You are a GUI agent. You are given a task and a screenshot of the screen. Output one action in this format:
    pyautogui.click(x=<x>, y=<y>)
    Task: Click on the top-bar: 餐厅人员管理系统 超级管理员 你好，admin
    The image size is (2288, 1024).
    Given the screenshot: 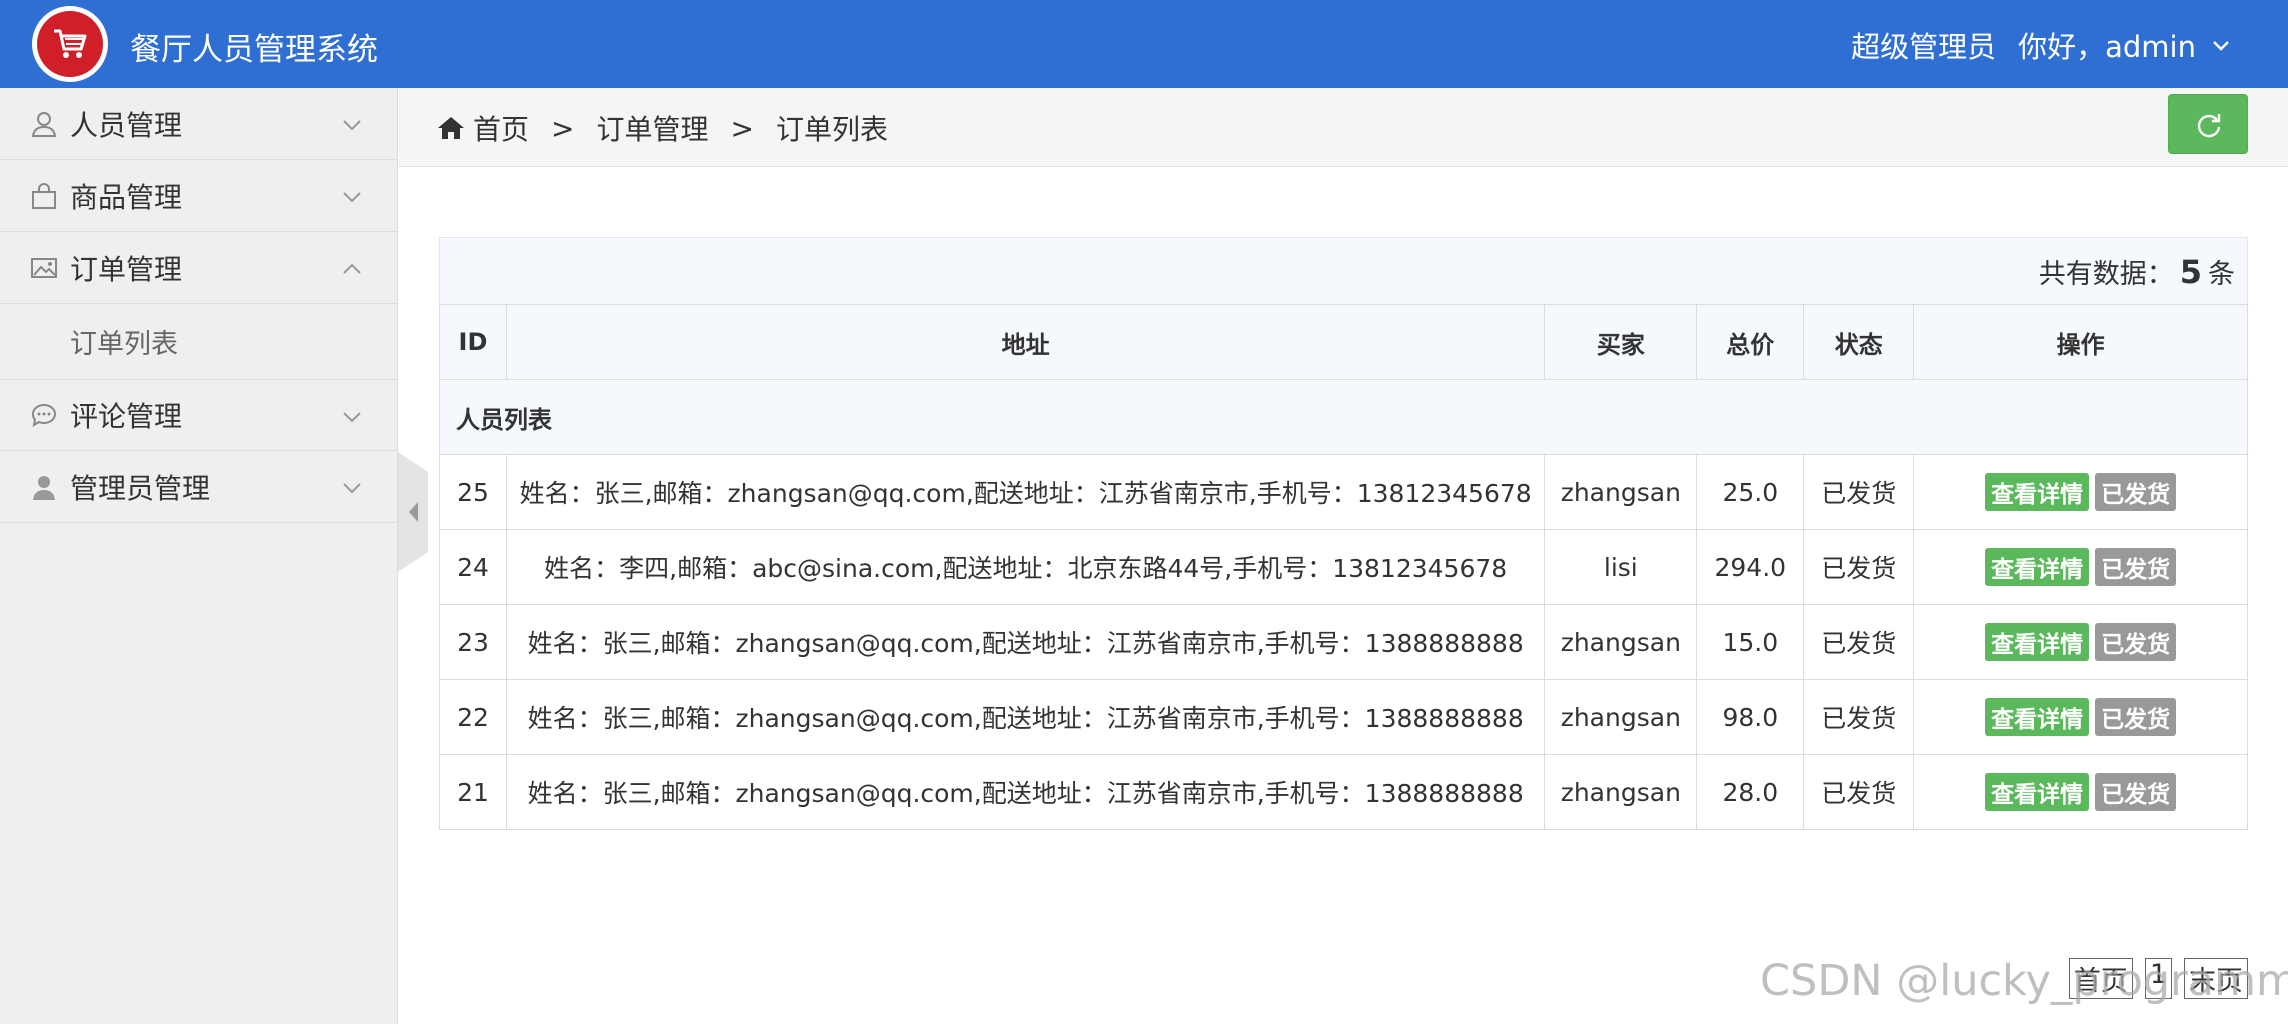 What is the action you would take?
    pyautogui.click(x=1144, y=44)
    